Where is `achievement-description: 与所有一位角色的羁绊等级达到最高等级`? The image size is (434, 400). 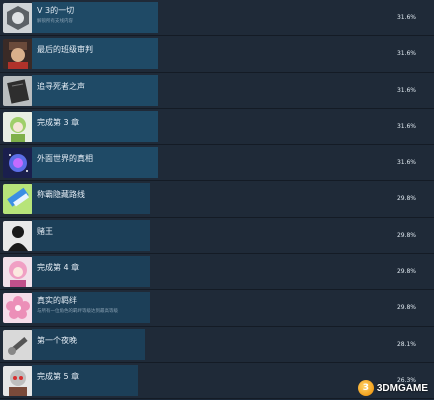 achievement-description: 与所有一位角色的羁绊等级达到最高等级 is located at coordinates (77, 312).